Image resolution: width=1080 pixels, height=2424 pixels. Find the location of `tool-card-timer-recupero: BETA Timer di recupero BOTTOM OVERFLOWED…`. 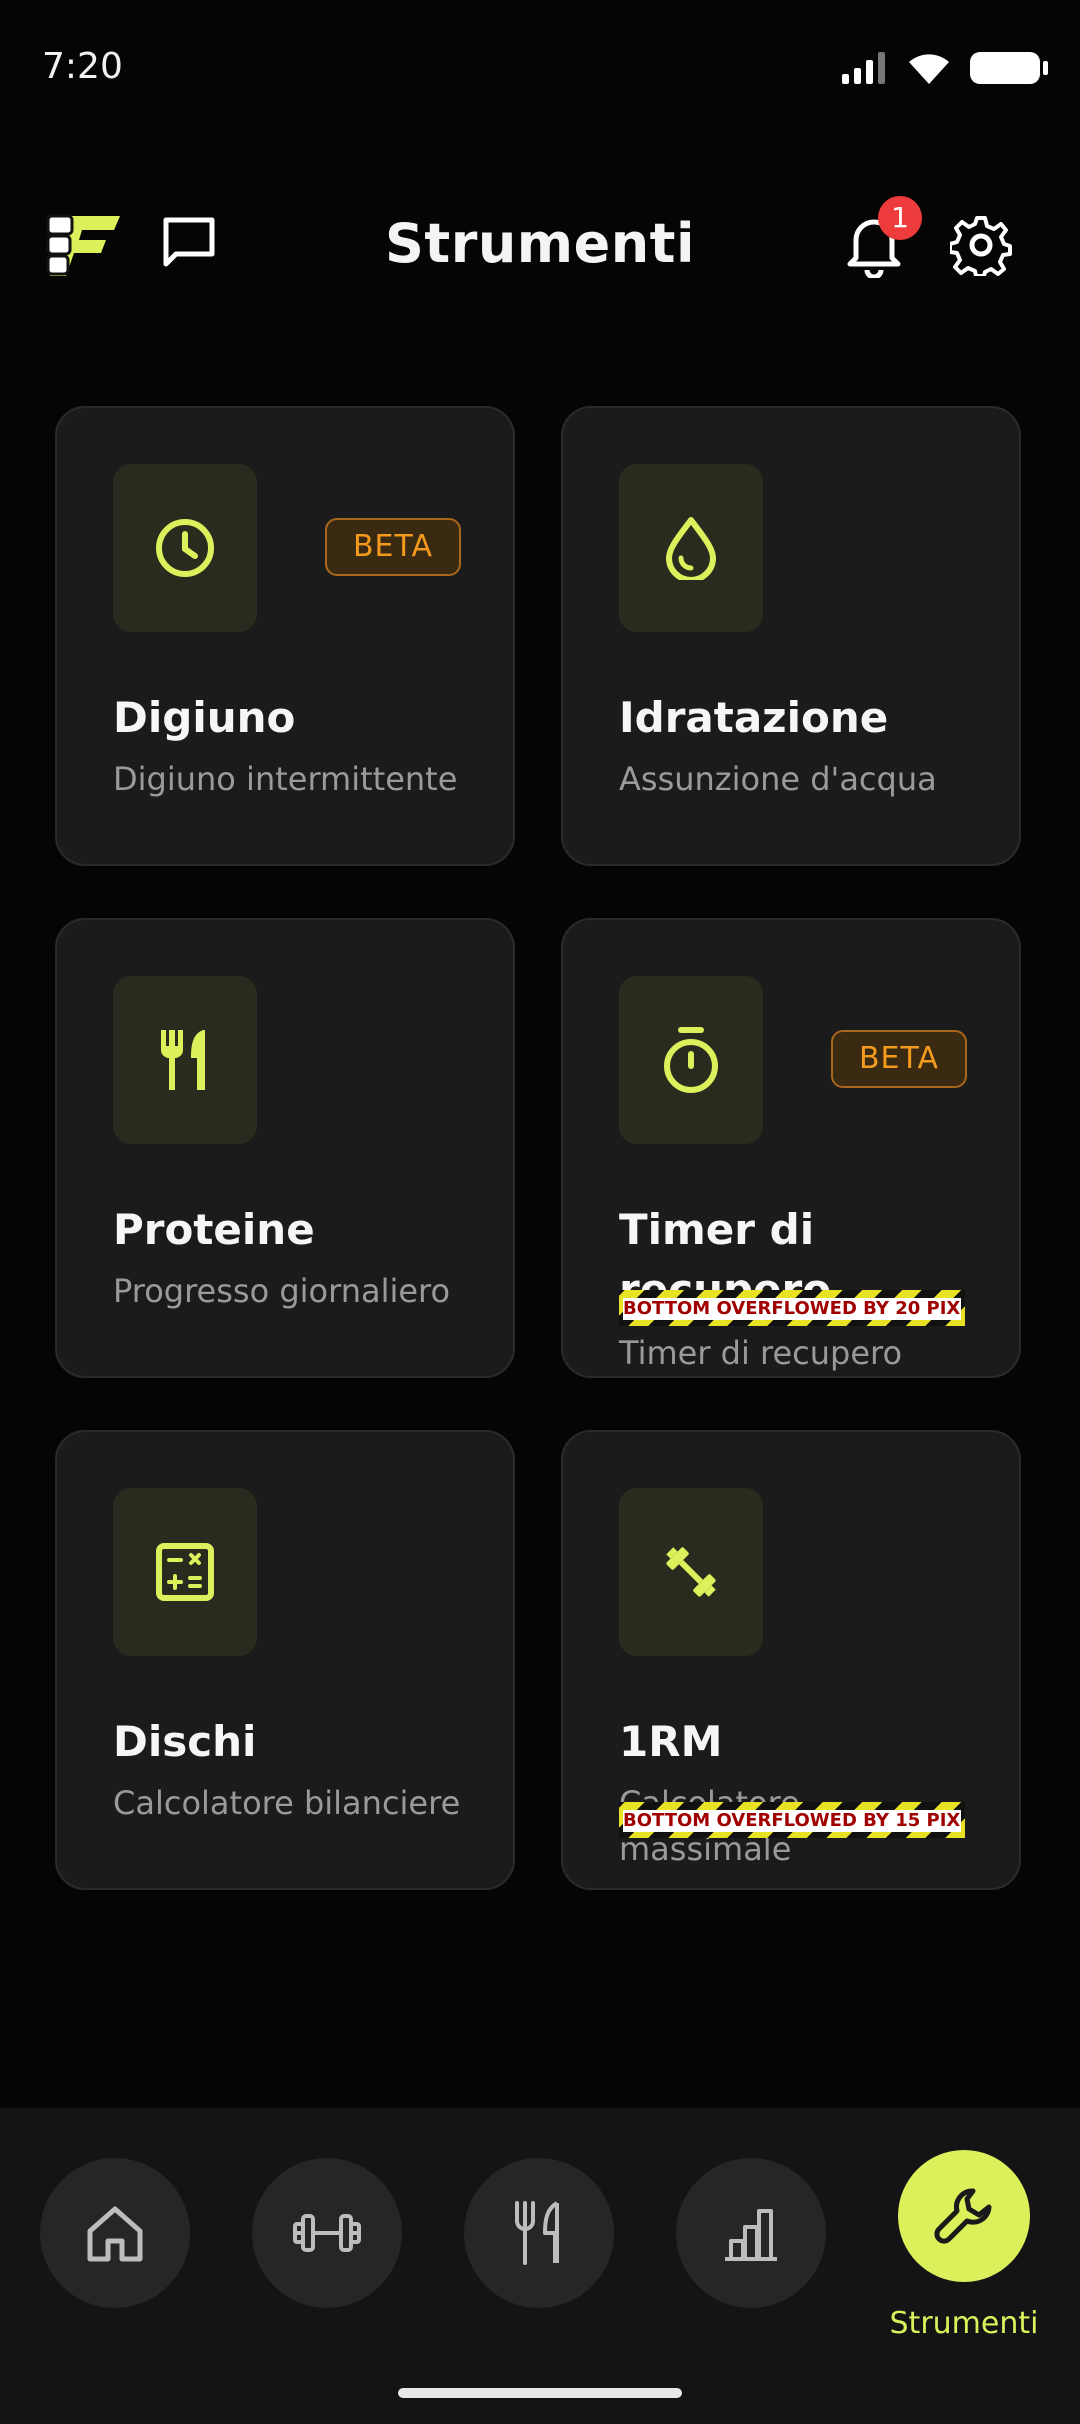

tool-card-timer-recupero: BETA Timer di recupero BOTTOM OVERFLOWED… is located at coordinates (791, 1148).